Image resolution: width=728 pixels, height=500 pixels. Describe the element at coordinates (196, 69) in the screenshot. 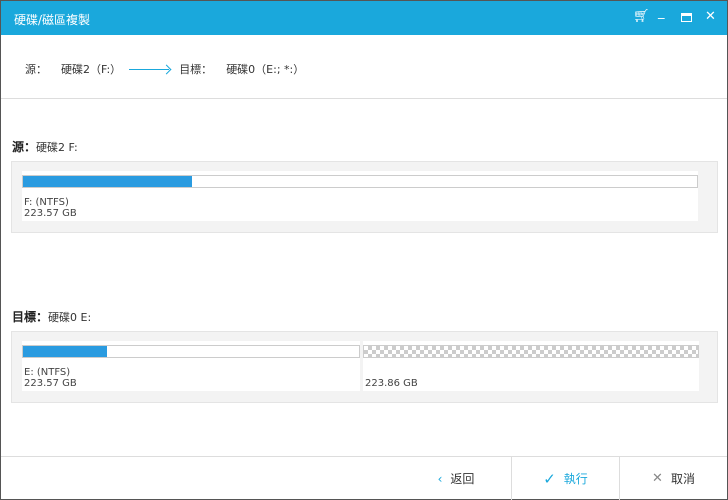

I see `path-target-label: 目標：` at that location.